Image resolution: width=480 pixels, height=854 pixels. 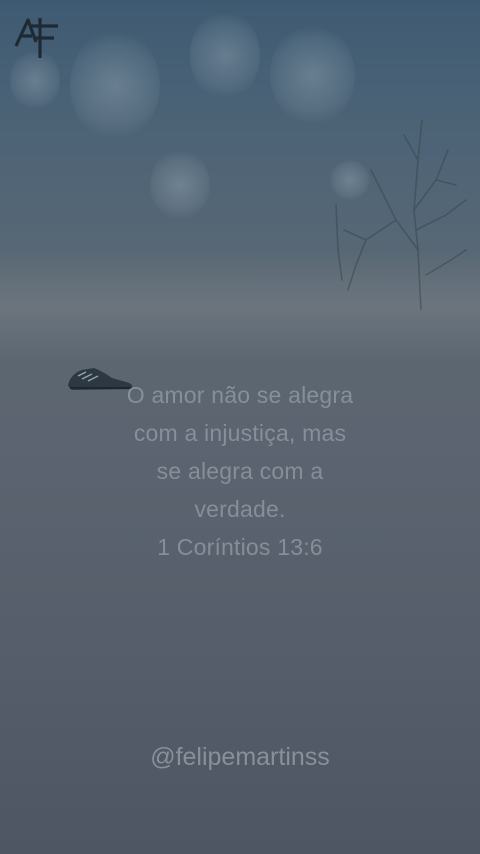 I want to click on quote-line: com a injustiça, mas, so click(x=240, y=433).